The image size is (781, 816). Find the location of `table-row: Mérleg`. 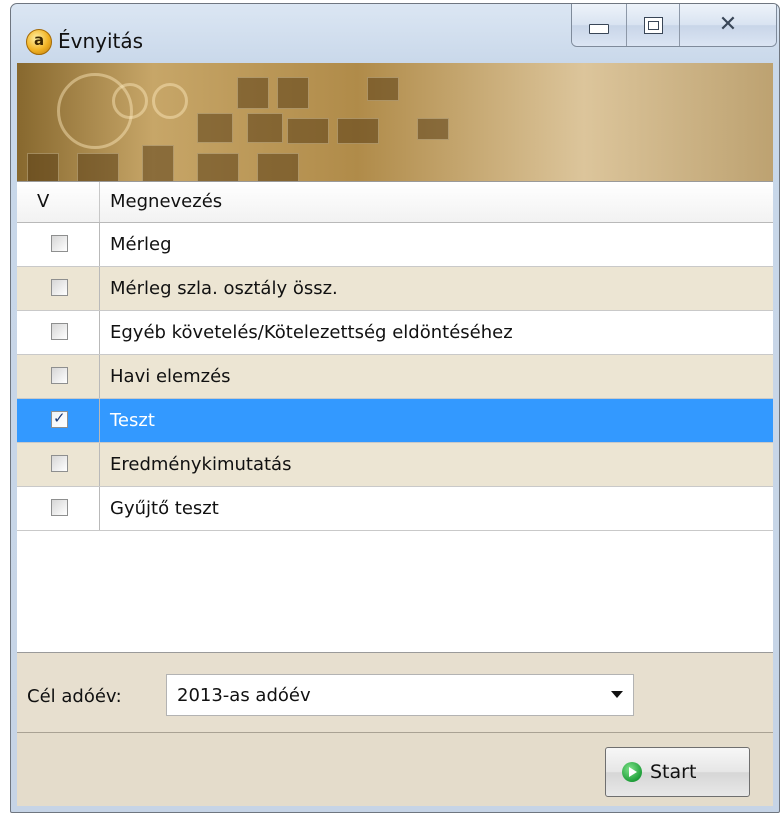

table-row: Mérleg is located at coordinates (395, 245).